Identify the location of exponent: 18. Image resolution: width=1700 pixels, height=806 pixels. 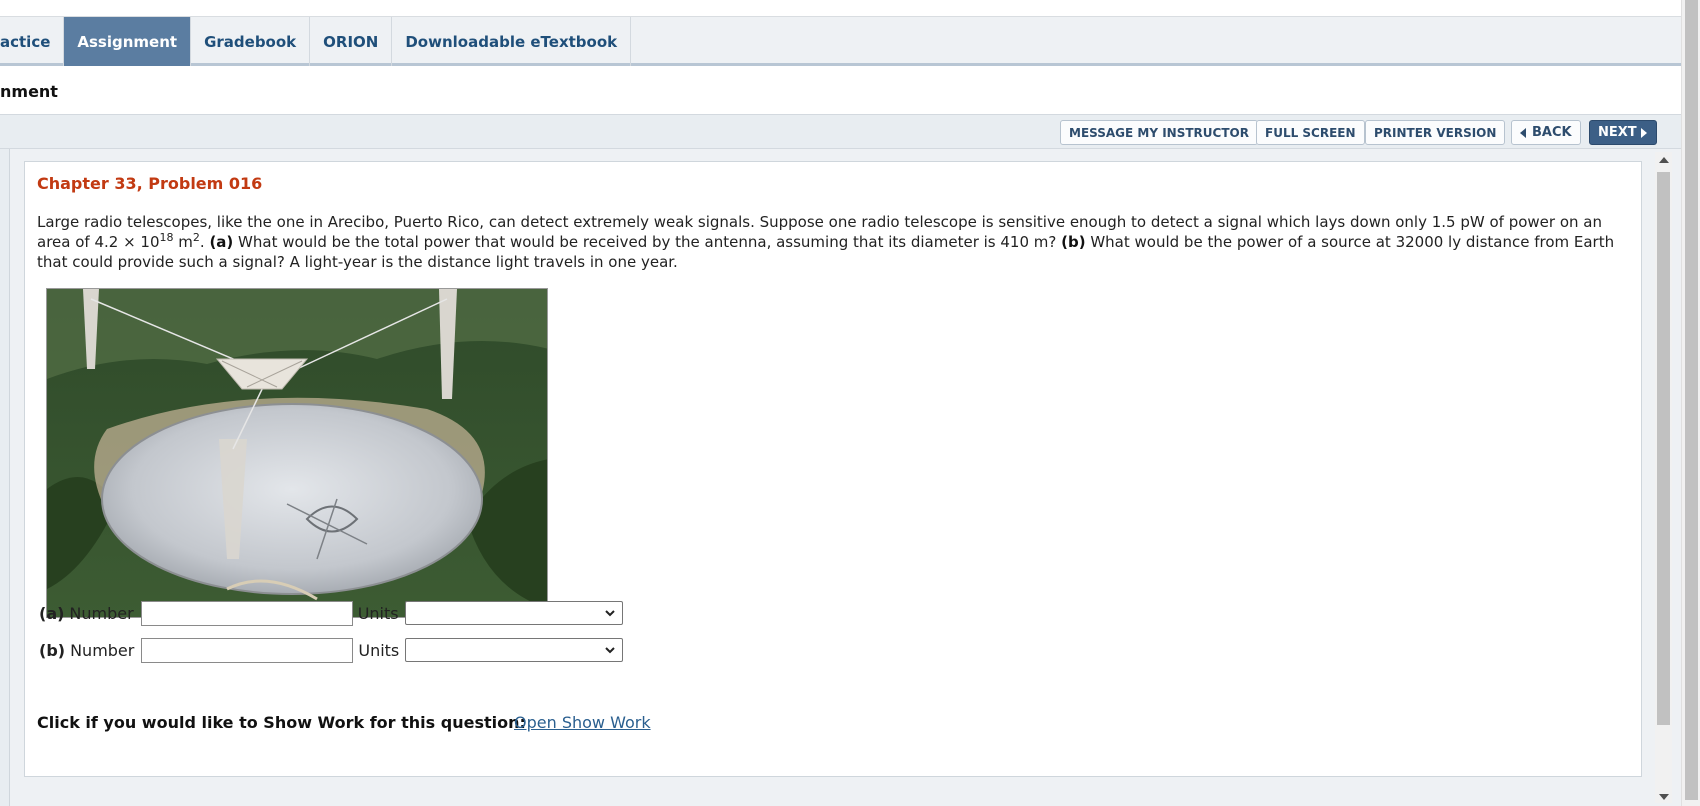
(166, 237).